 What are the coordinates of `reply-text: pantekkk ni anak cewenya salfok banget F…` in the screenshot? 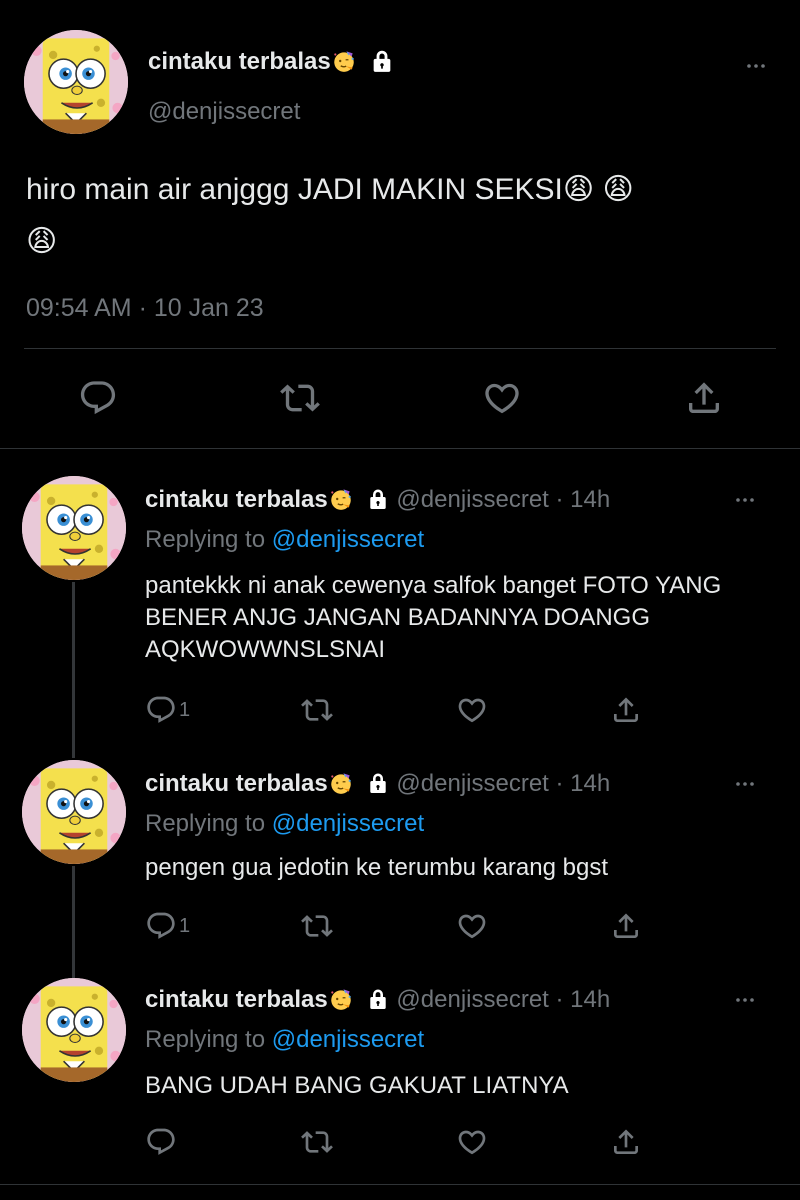 It's located at (433, 617).